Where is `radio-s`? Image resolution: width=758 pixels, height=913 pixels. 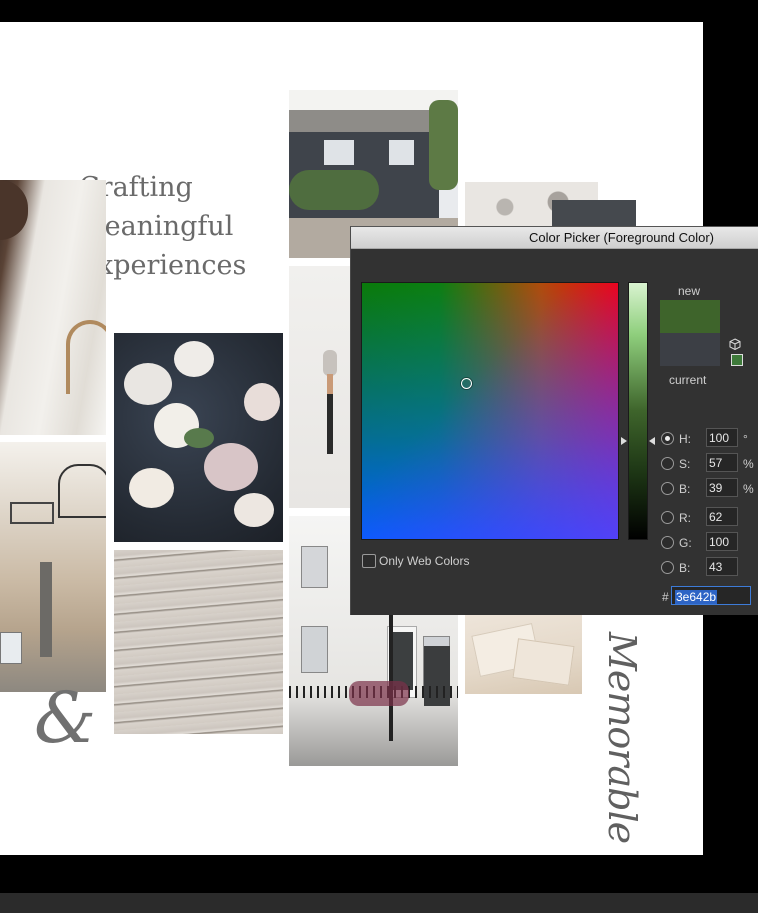
radio-s is located at coordinates (667, 463).